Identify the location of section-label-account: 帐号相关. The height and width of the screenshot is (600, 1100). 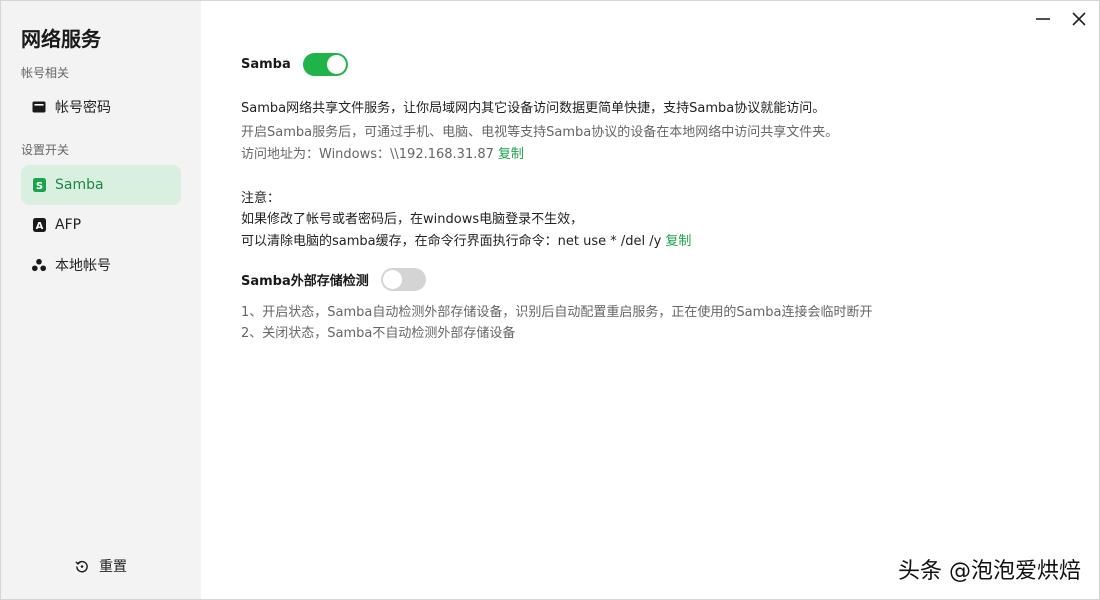
(45, 73).